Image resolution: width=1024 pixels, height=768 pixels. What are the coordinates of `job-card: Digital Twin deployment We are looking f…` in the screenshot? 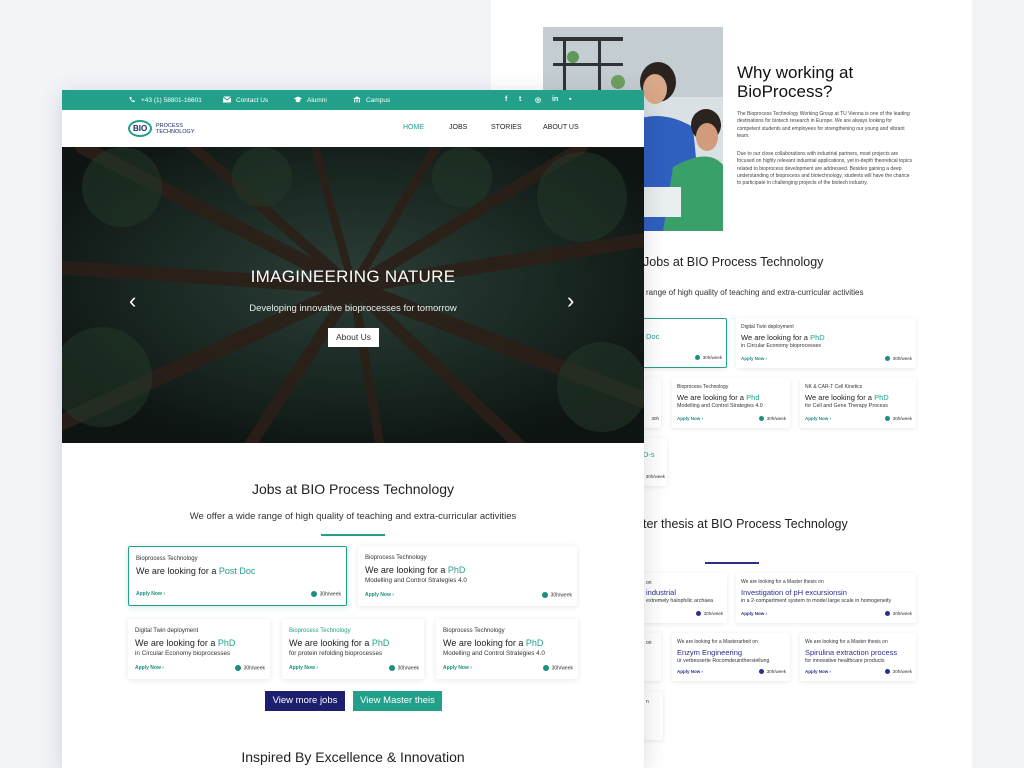 It's located at (199, 649).